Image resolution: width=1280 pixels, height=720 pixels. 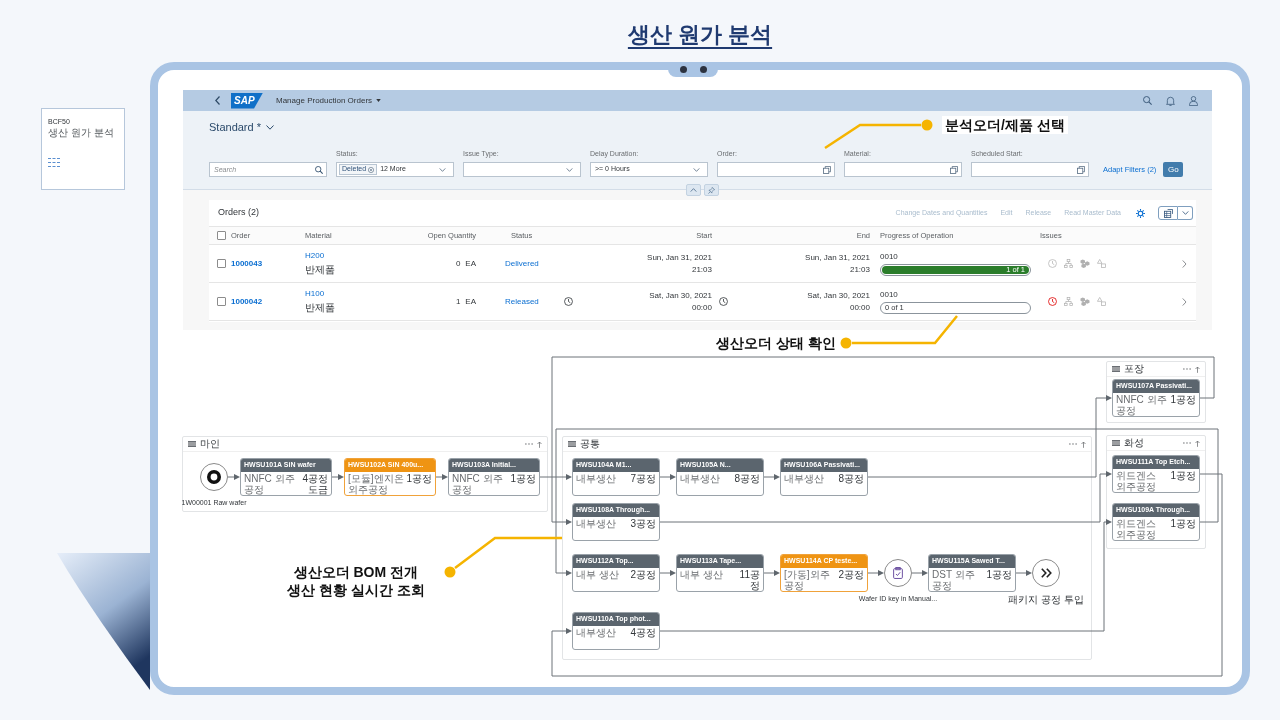 I want to click on go-button: Go, so click(x=1173, y=169).